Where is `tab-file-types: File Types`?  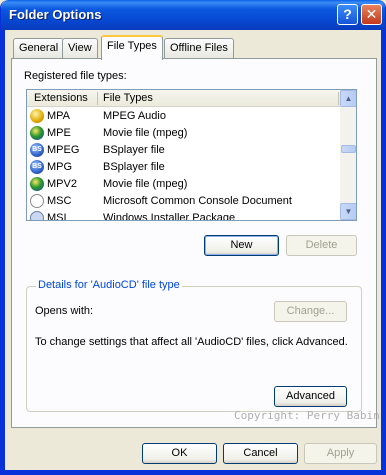 tab-file-types: File Types is located at coordinates (132, 47).